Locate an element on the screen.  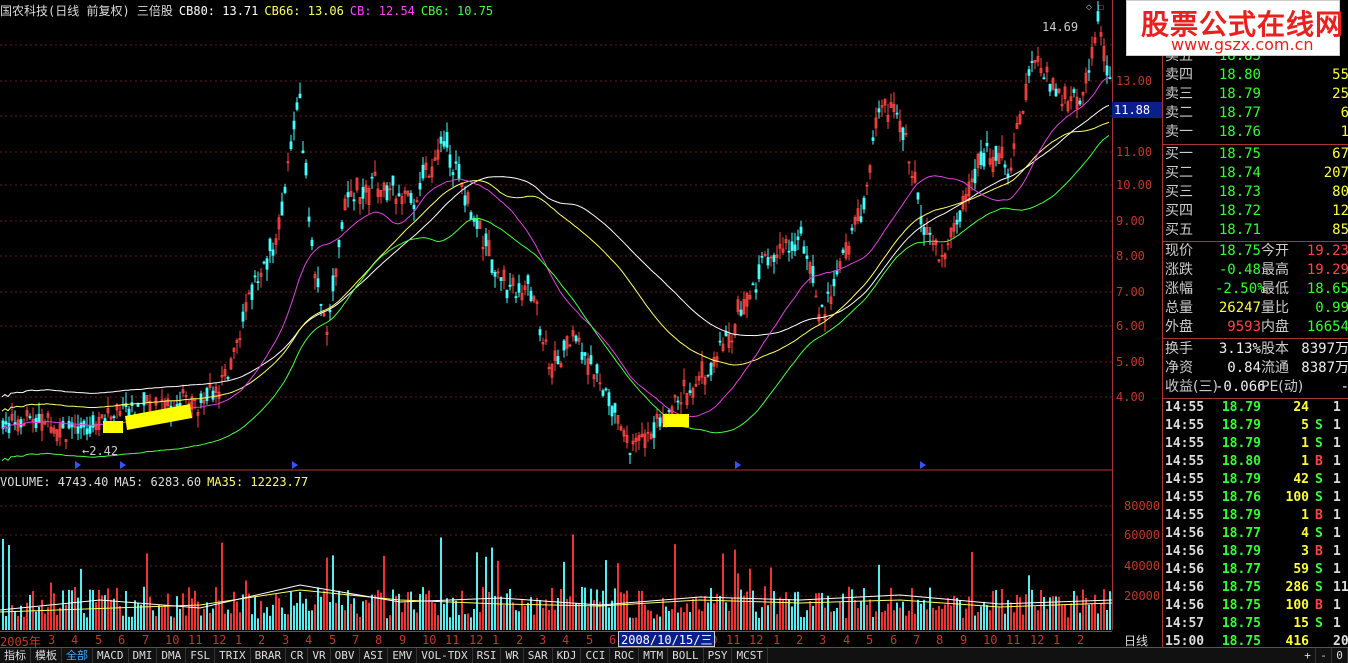
quote-label: 外盘 is located at coordinates (1179, 327).